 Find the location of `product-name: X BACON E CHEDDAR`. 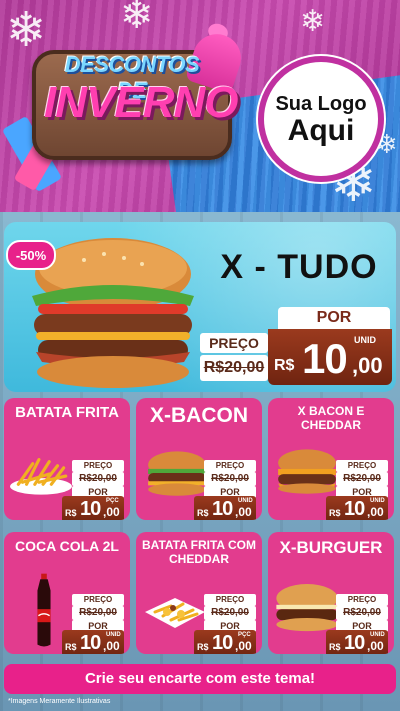

product-name: X BACON E CHEDDAR is located at coordinates (331, 418).